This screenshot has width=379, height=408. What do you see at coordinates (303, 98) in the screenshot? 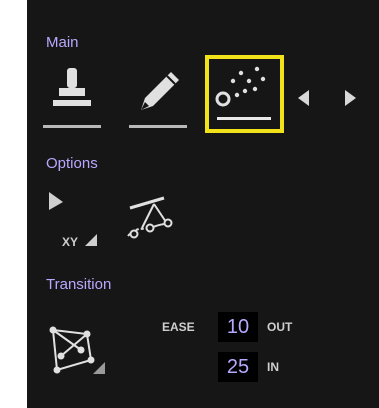
I see `prev-arrow-button` at bounding box center [303, 98].